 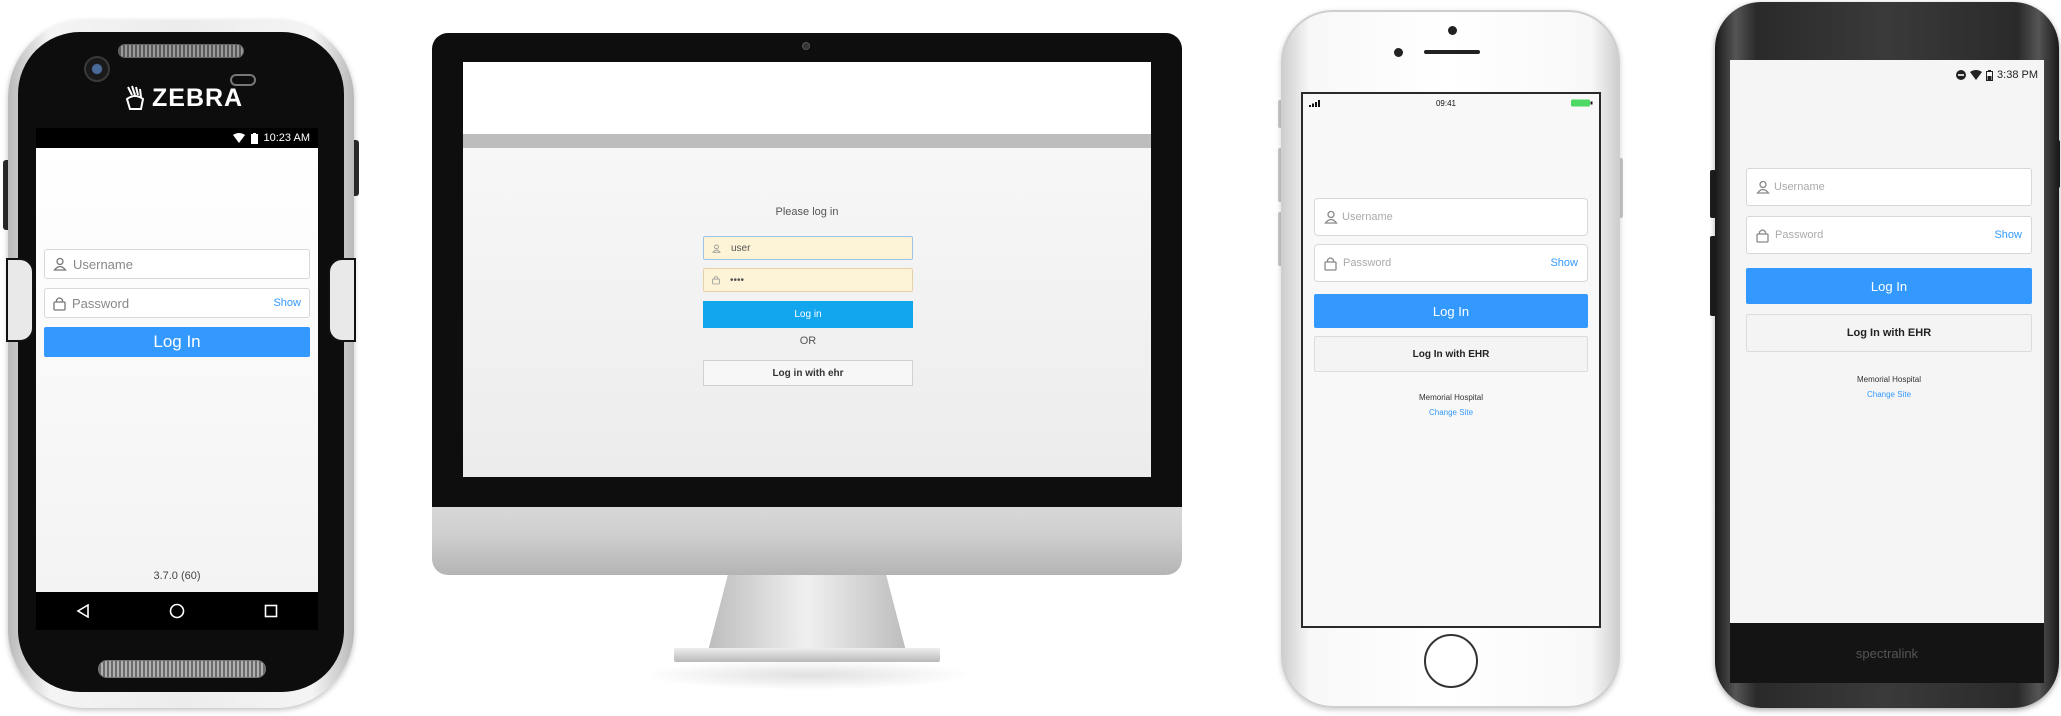 I want to click on bottom-speaker, so click(x=182, y=669).